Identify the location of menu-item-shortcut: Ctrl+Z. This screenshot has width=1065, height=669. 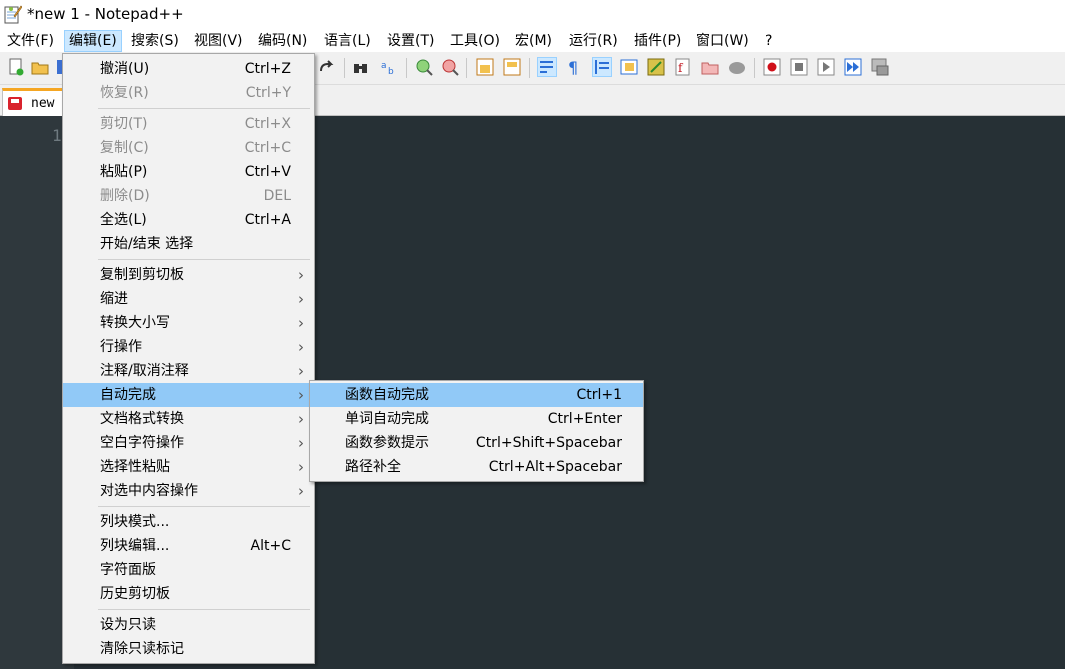
(267, 69).